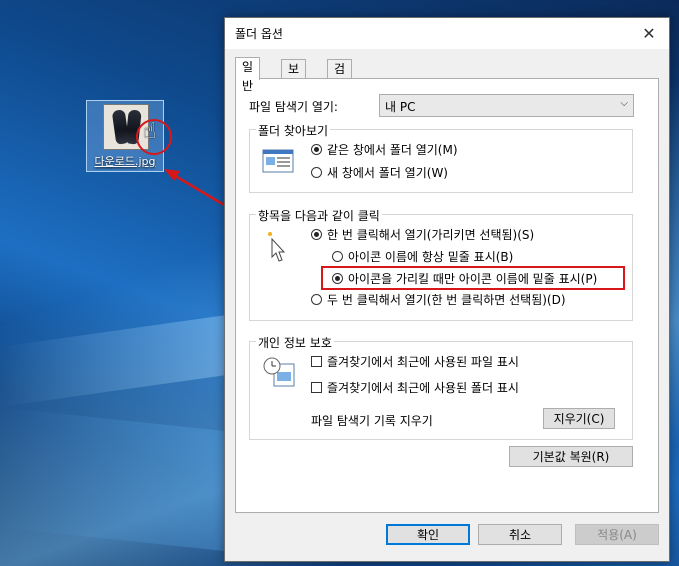  I want to click on radio-new-window, so click(316, 172).